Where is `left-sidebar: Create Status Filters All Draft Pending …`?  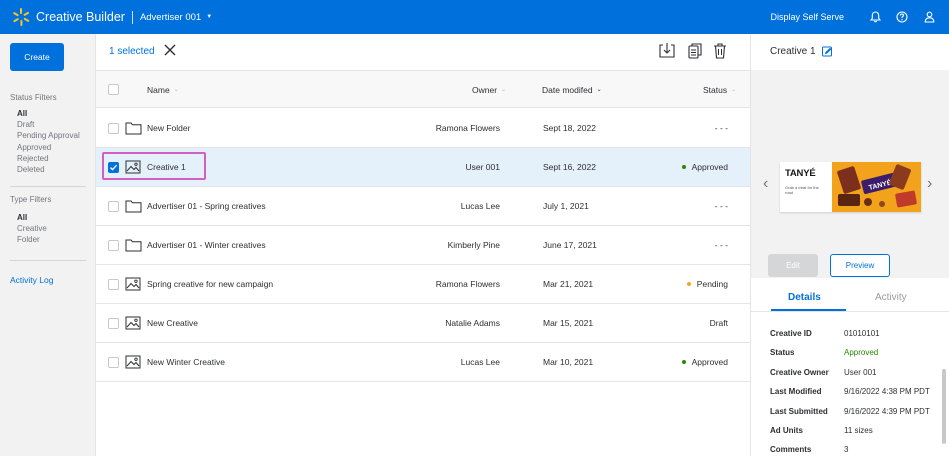
left-sidebar: Create Status Filters All Draft Pending … is located at coordinates (48, 245).